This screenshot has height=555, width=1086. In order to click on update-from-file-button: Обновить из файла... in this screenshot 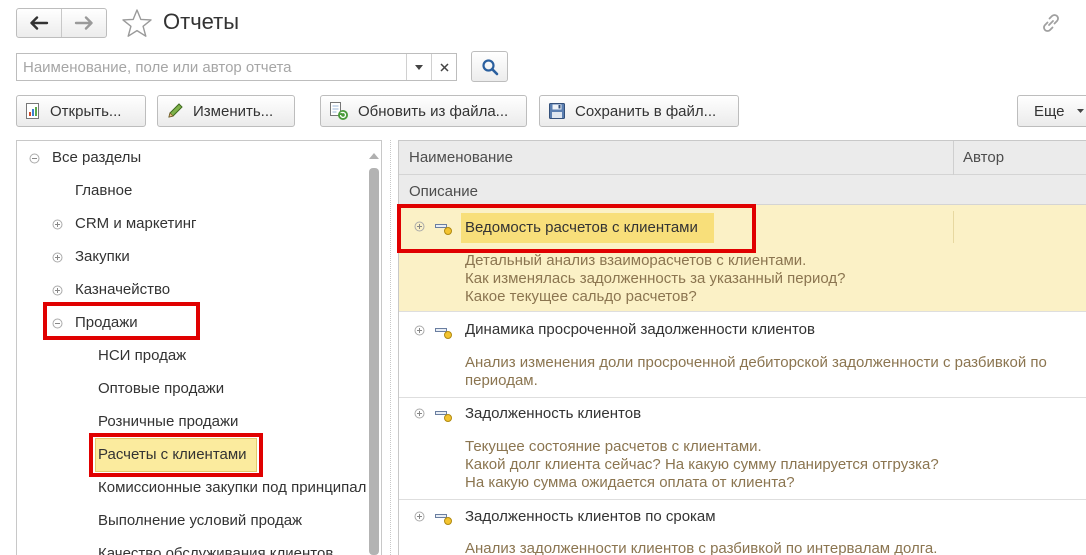, I will do `click(423, 111)`.